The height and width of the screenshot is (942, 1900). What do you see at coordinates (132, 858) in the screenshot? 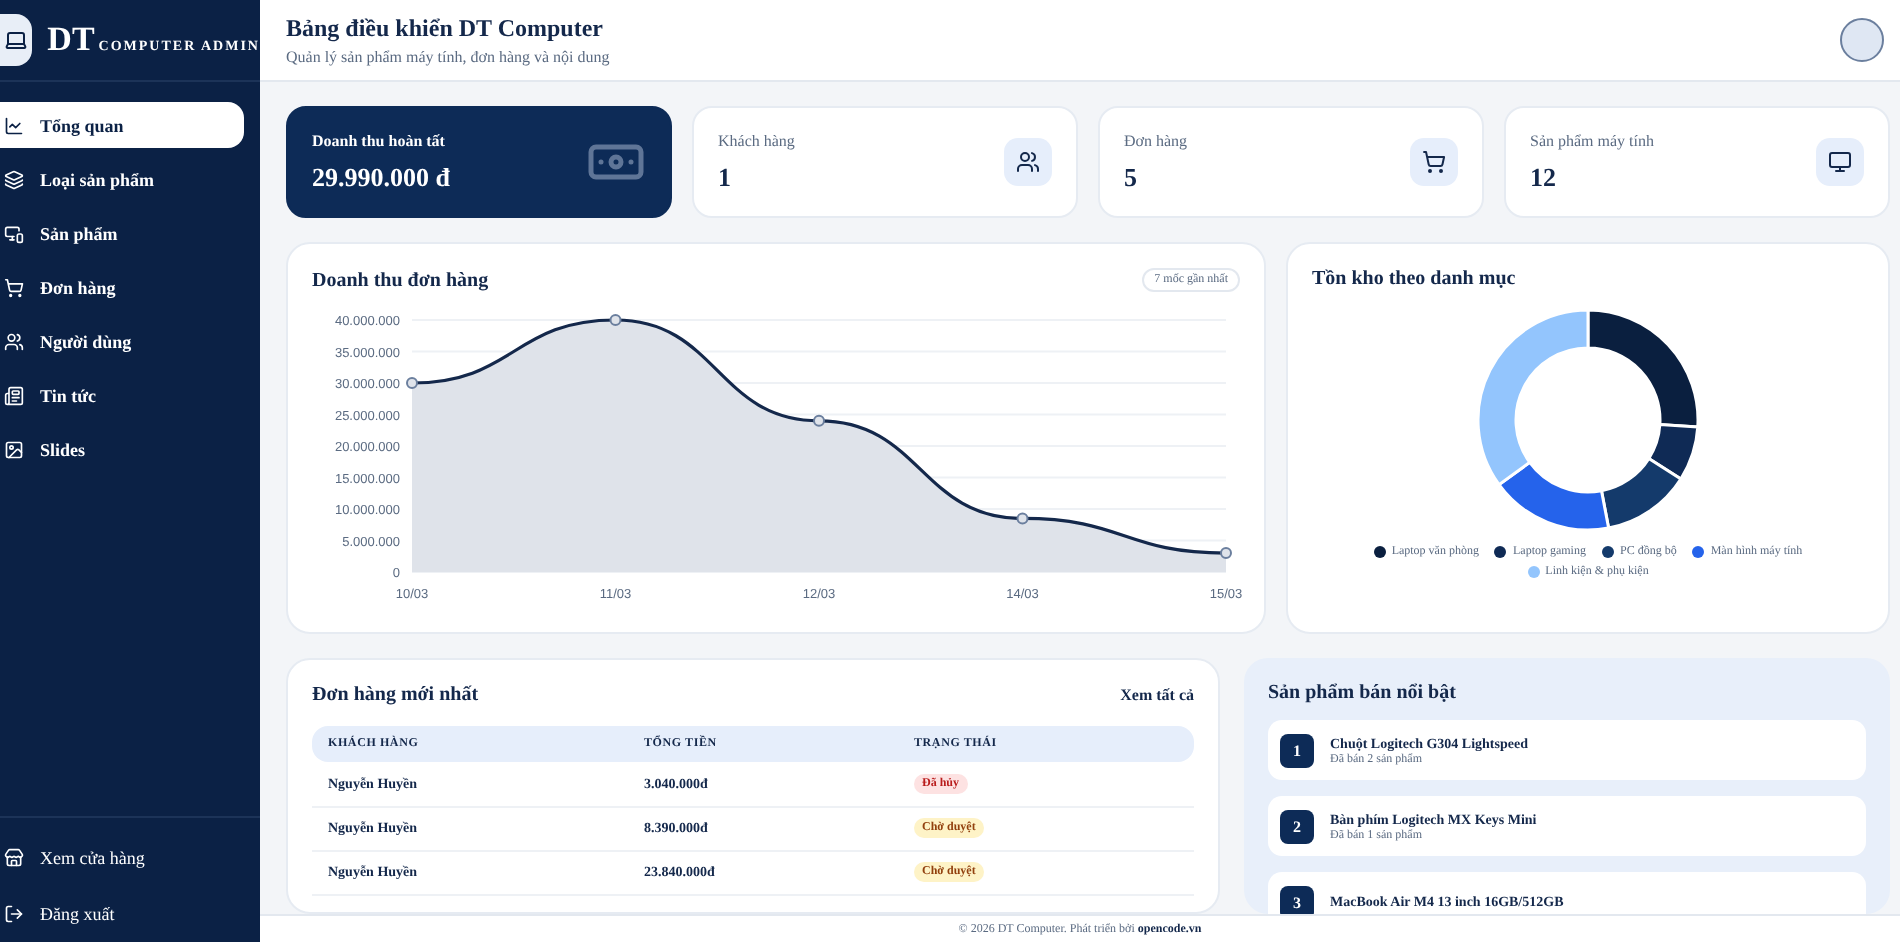
I see `sidebar-link: Xem cửa hàng` at bounding box center [132, 858].